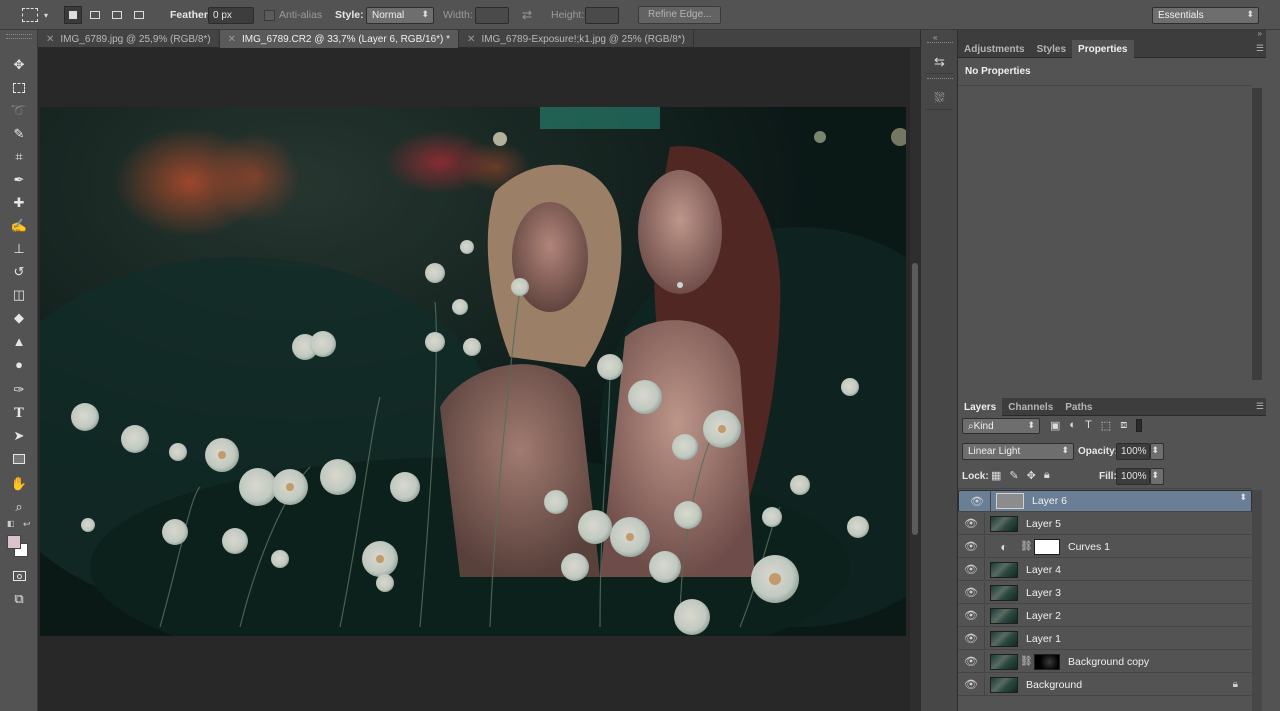 The width and height of the screenshot is (1280, 711). Describe the element at coordinates (19, 272) in the screenshot. I see `history-brush-icon: ↺` at that location.